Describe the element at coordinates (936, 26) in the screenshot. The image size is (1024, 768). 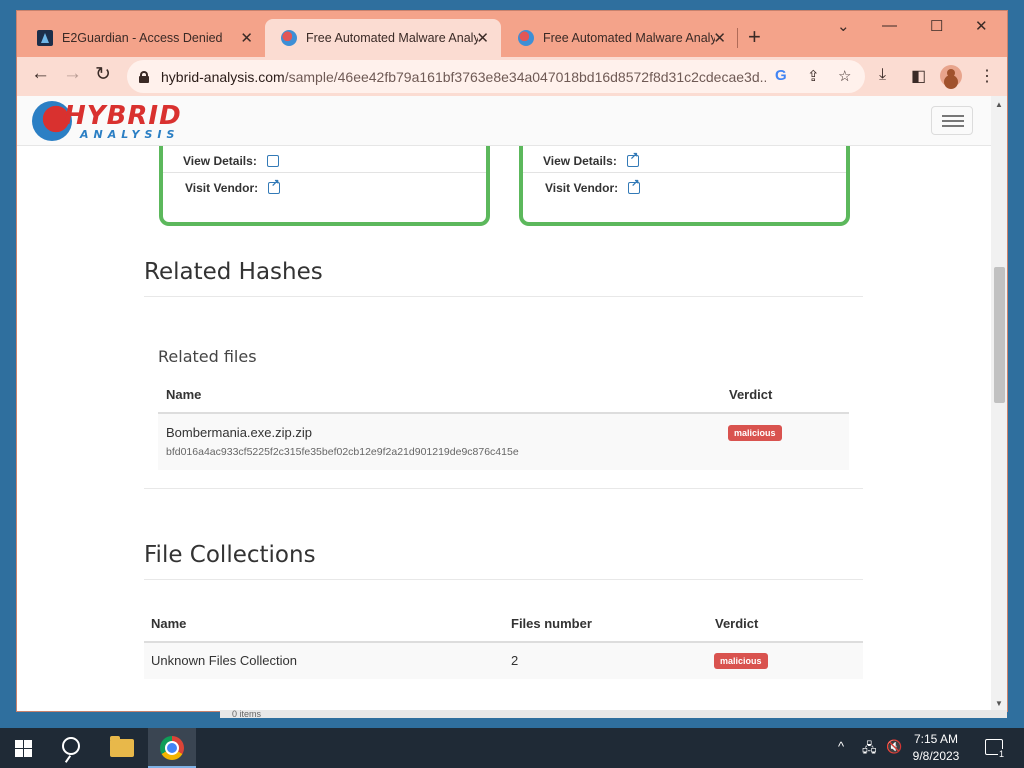
I see `maximize-icon: ☐` at that location.